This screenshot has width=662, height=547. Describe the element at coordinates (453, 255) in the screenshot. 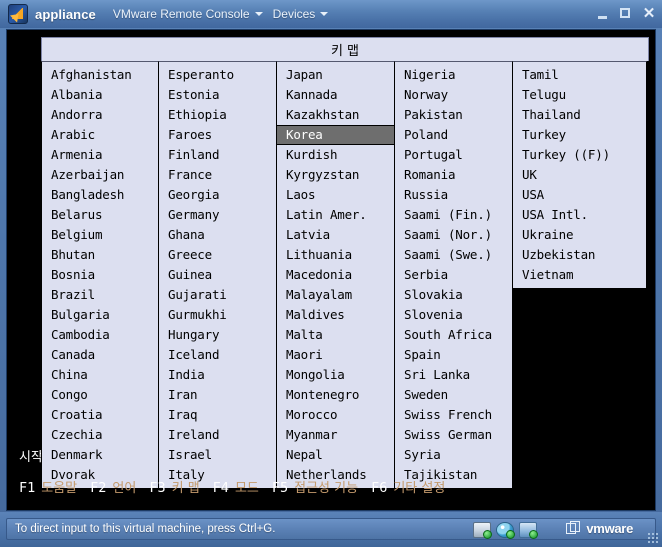

I see `keymap-item: Saami (Swe.)` at that location.